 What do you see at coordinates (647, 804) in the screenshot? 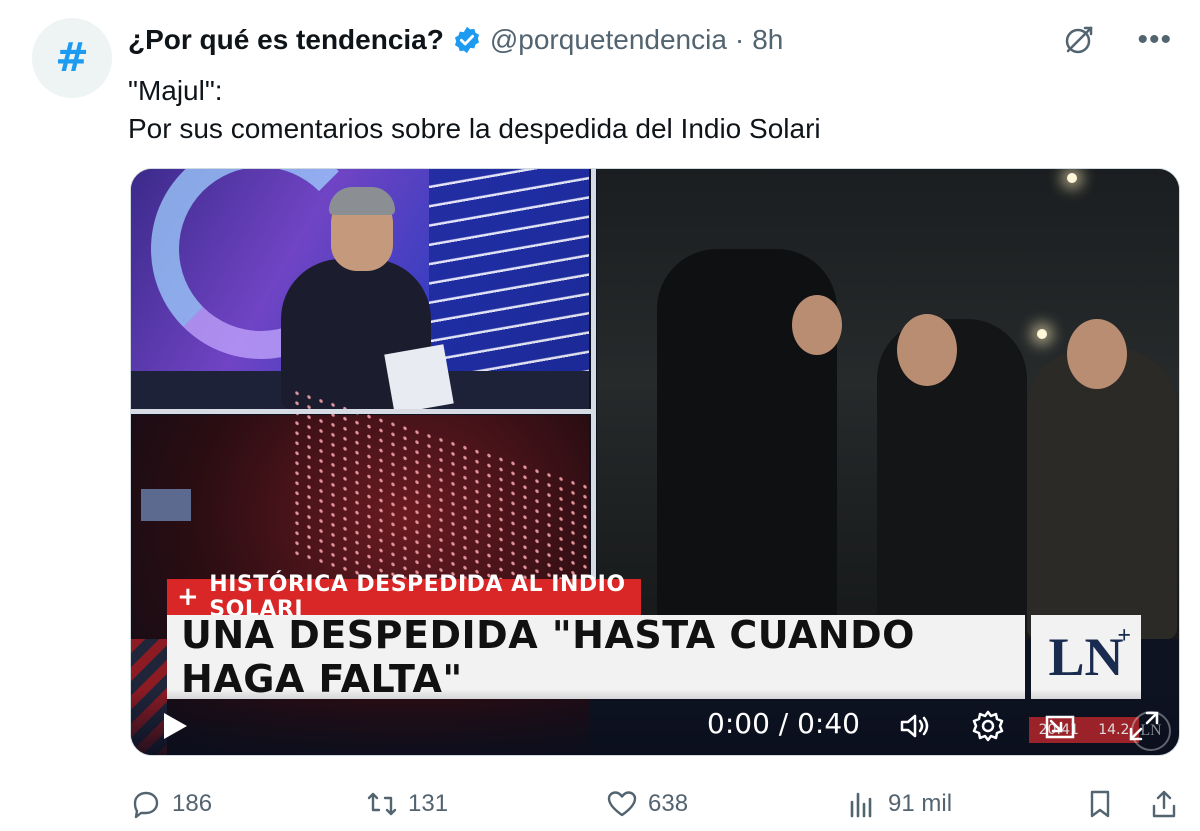
I see `like-button: 638` at bounding box center [647, 804].